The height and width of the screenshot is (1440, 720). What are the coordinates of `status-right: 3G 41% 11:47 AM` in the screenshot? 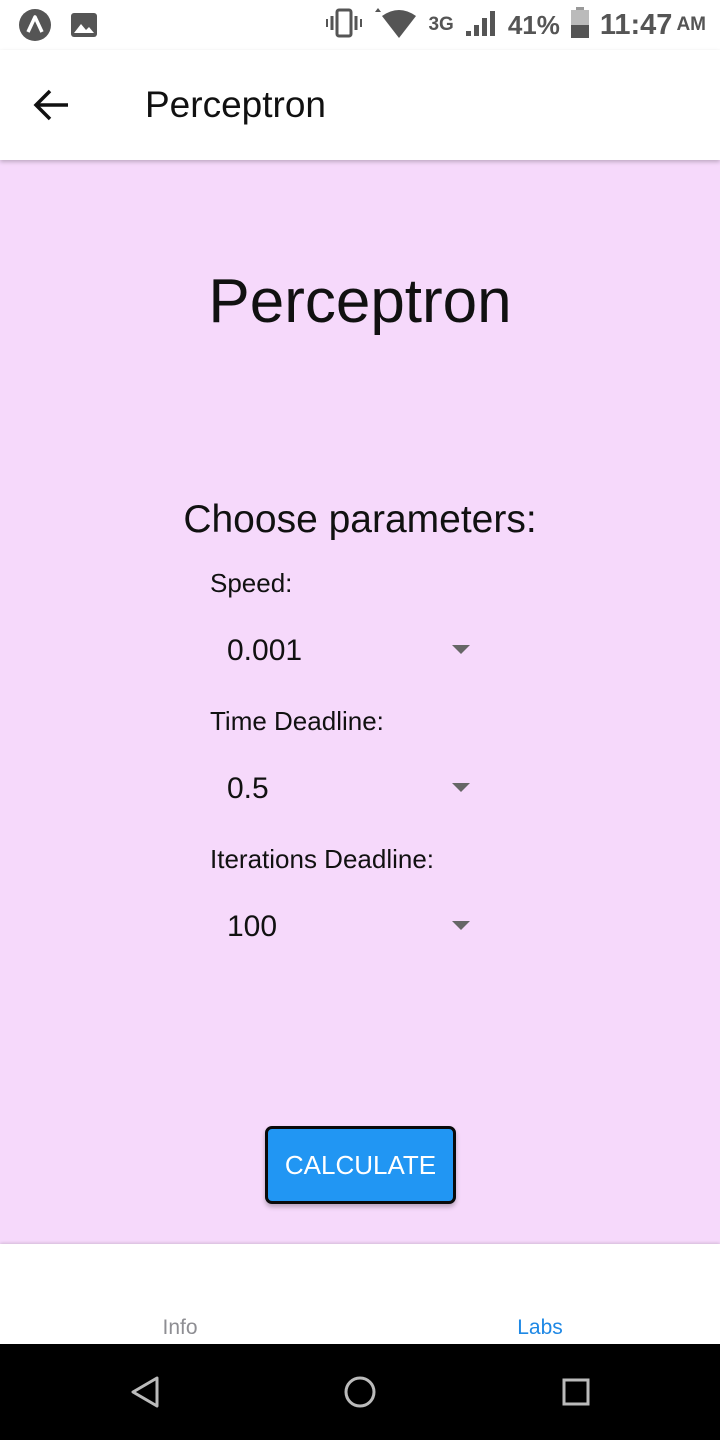 It's located at (516, 25).